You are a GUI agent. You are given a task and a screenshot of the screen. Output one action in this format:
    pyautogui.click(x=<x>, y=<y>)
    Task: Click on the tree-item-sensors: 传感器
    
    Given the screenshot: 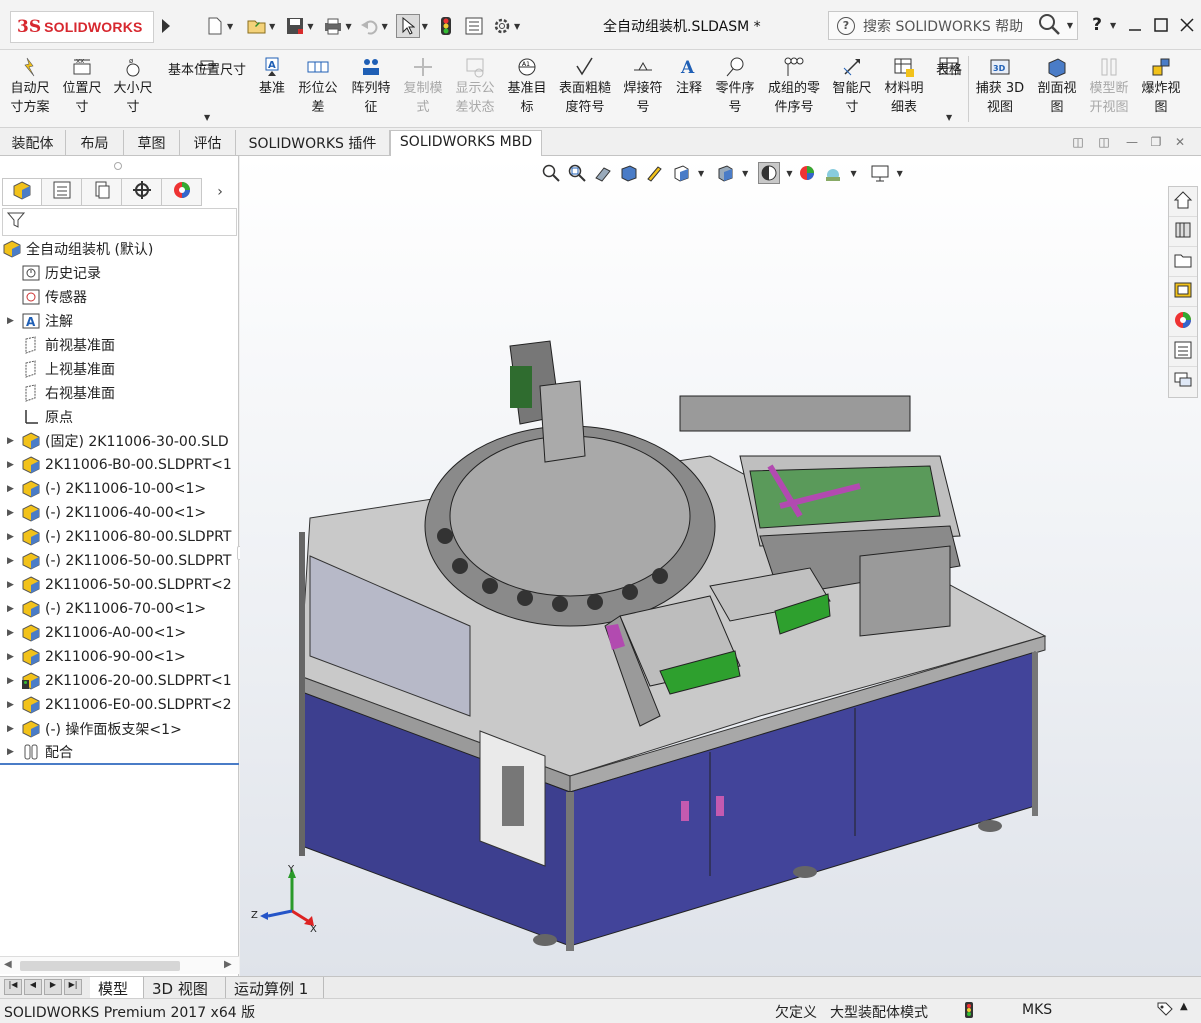 What is the action you would take?
    pyautogui.click(x=119, y=297)
    